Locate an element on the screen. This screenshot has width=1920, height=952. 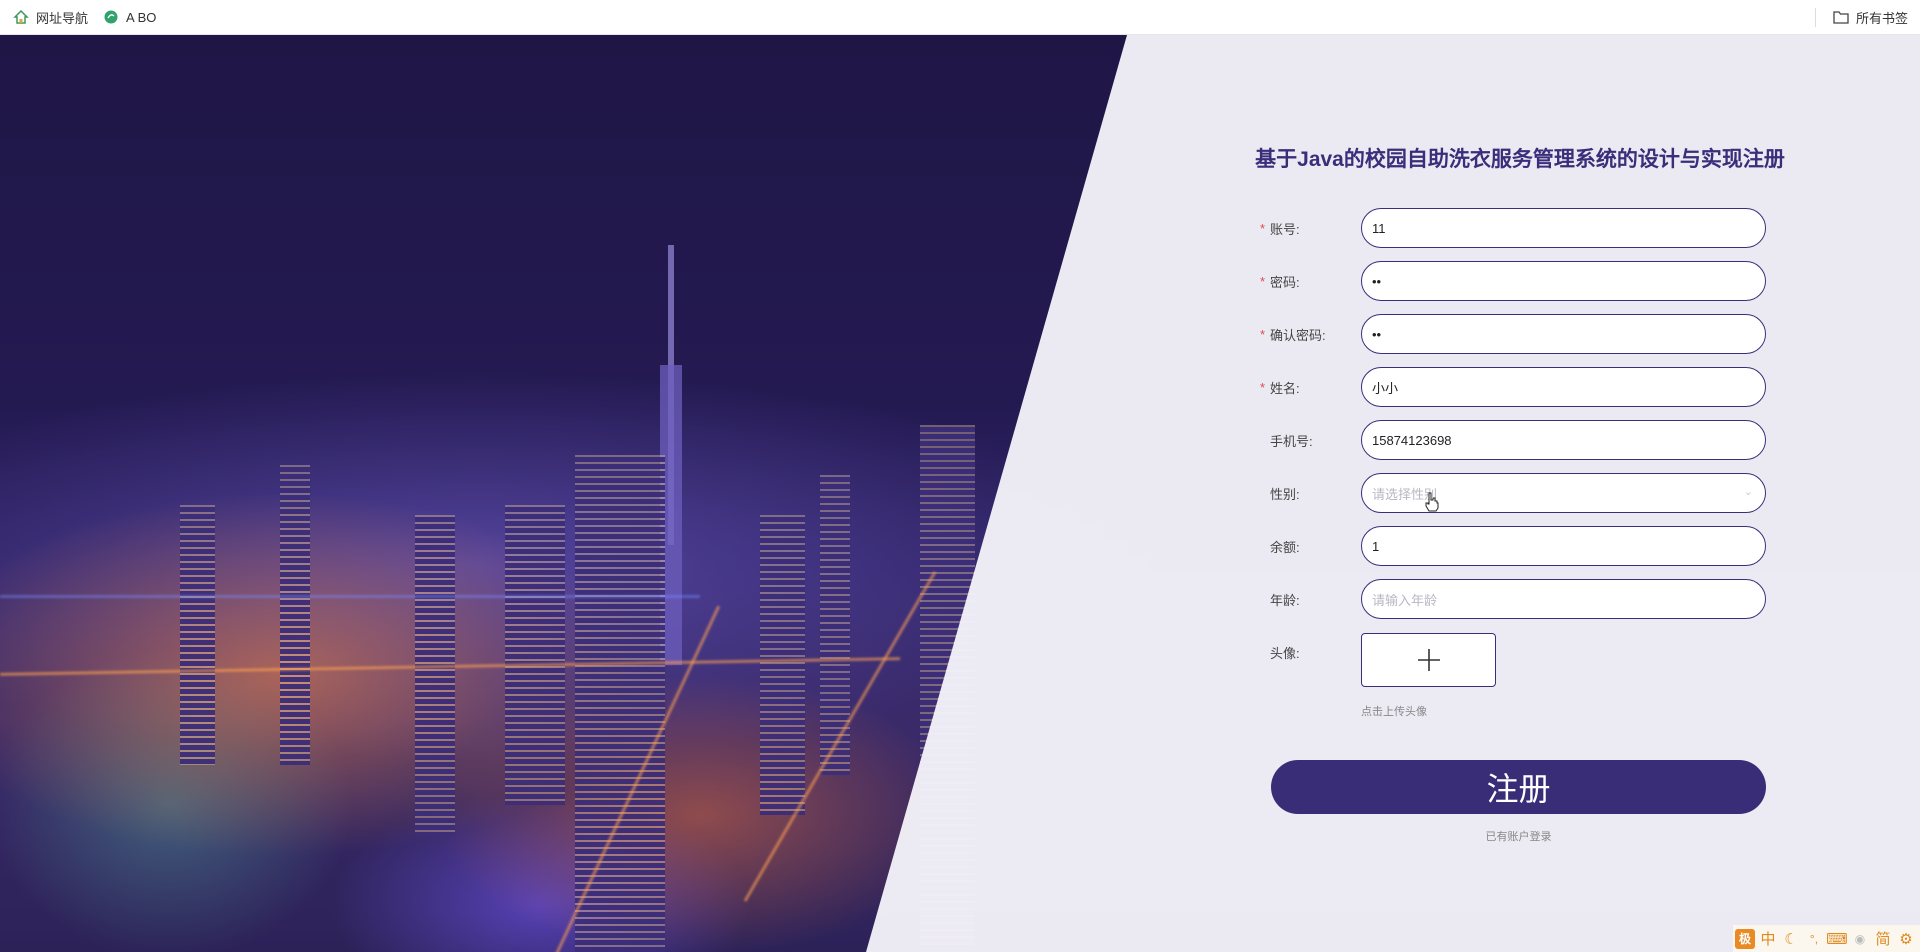
password-input: •• is located at coordinates (1563, 281).